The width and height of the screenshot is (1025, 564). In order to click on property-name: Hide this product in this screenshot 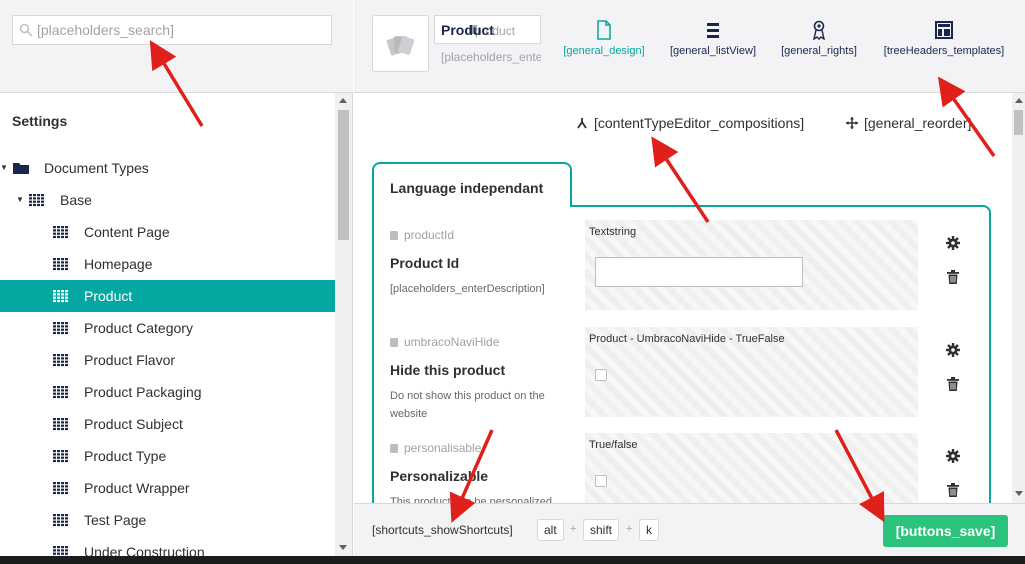, I will do `click(447, 370)`.